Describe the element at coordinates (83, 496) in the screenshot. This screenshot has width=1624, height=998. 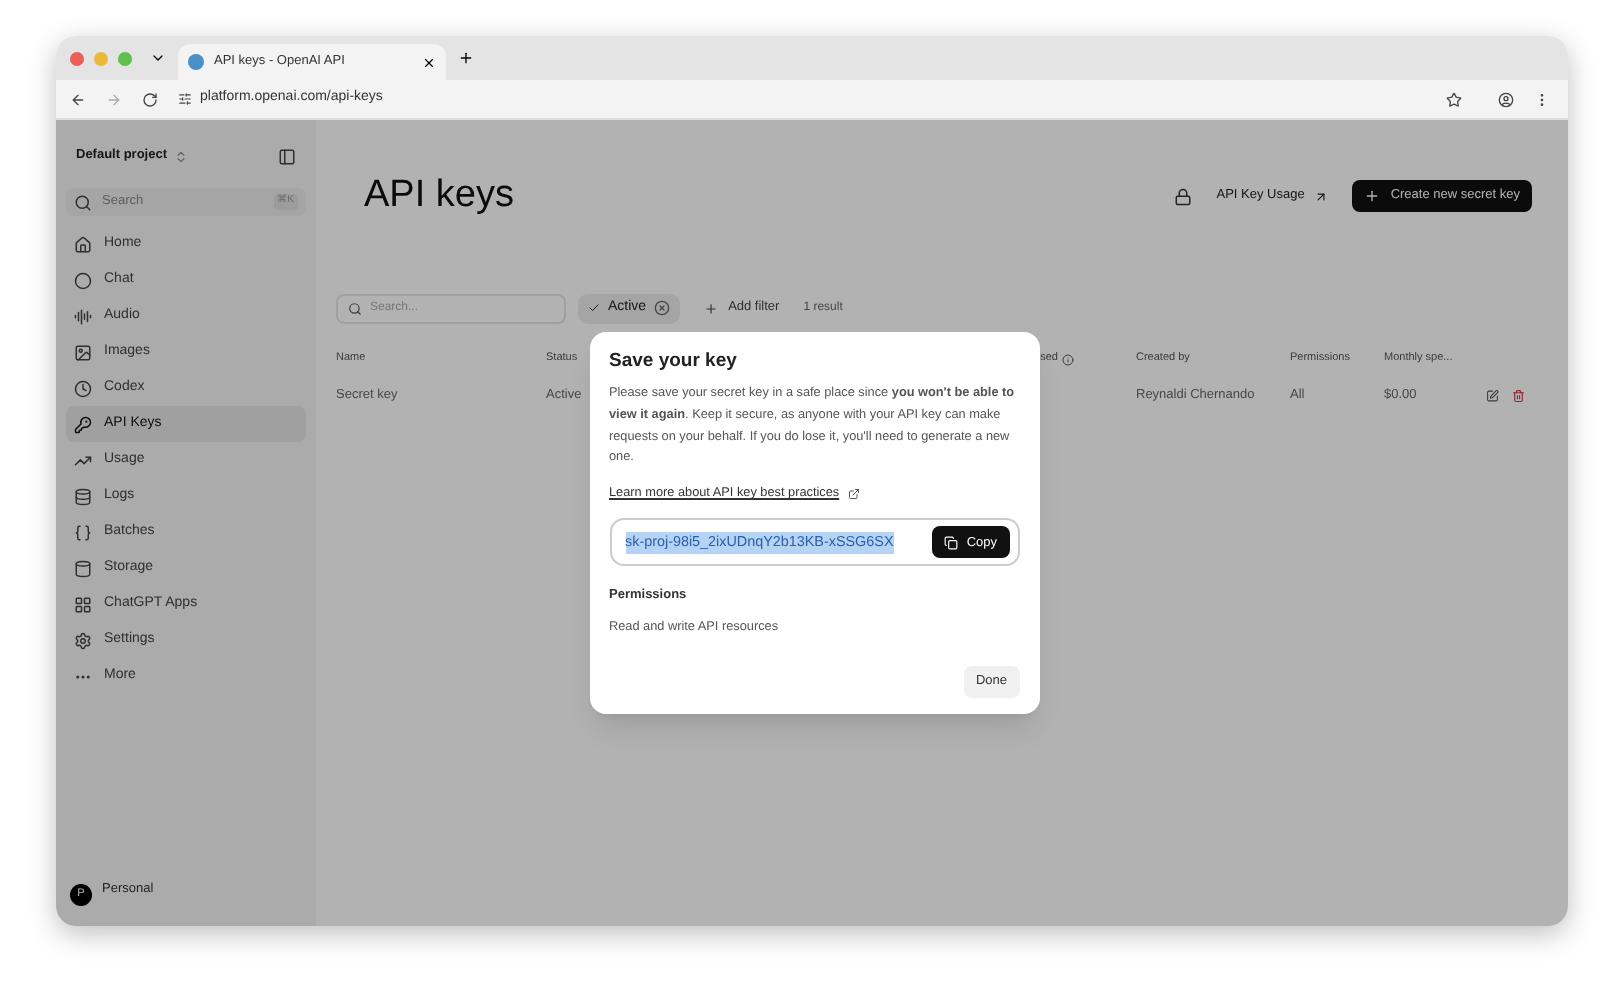
I see `stack-icon` at that location.